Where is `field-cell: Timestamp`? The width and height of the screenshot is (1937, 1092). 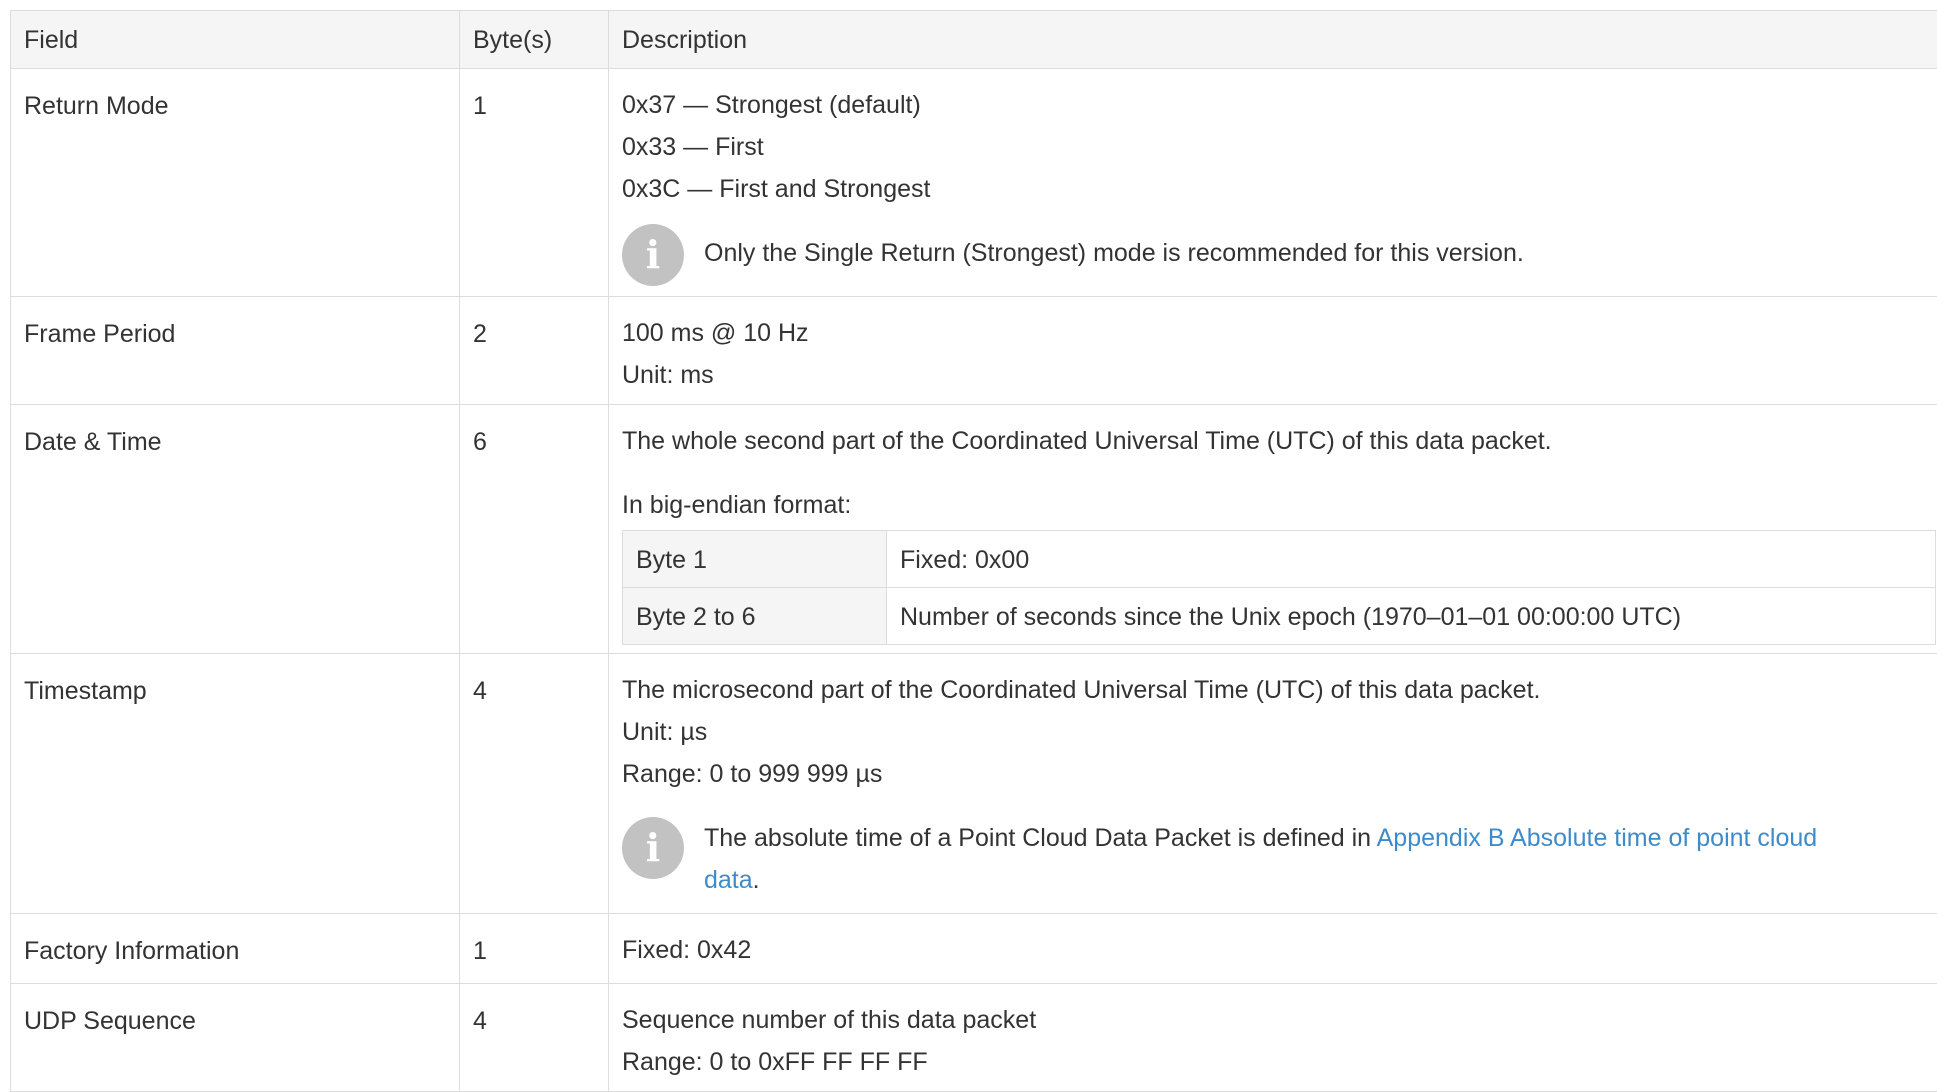
field-cell: Timestamp is located at coordinates (235, 784).